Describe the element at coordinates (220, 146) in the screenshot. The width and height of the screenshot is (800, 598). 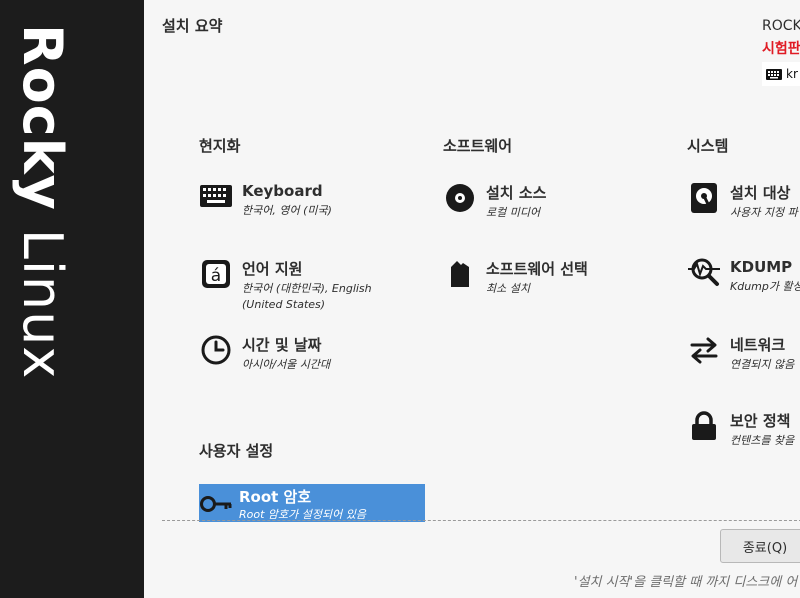
I see `category-localization: 현지화` at that location.